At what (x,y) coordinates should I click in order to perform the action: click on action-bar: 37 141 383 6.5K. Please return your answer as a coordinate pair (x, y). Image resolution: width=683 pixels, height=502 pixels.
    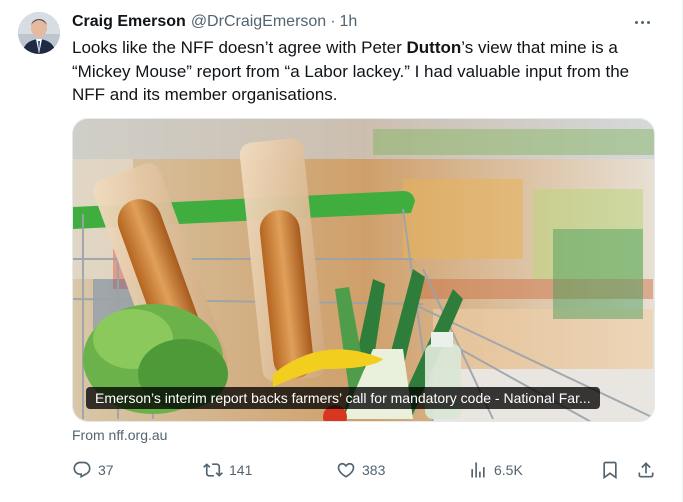
    Looking at the image, I should click on (367, 470).